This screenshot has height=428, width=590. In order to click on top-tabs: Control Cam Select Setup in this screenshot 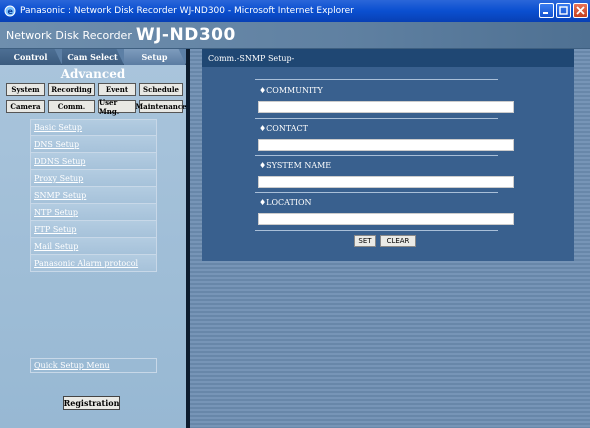, I will do `click(93, 57)`.